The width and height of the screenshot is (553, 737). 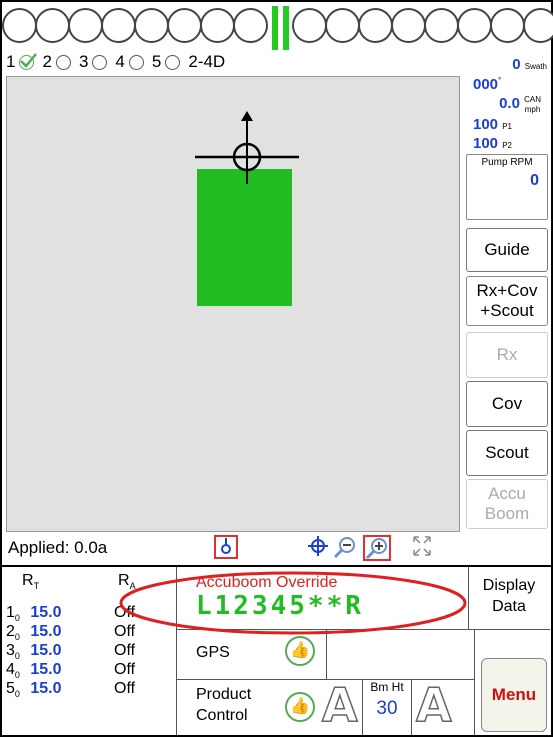 What do you see at coordinates (206, 62) in the screenshot?
I see `product-option-2-4d: 2-4D` at bounding box center [206, 62].